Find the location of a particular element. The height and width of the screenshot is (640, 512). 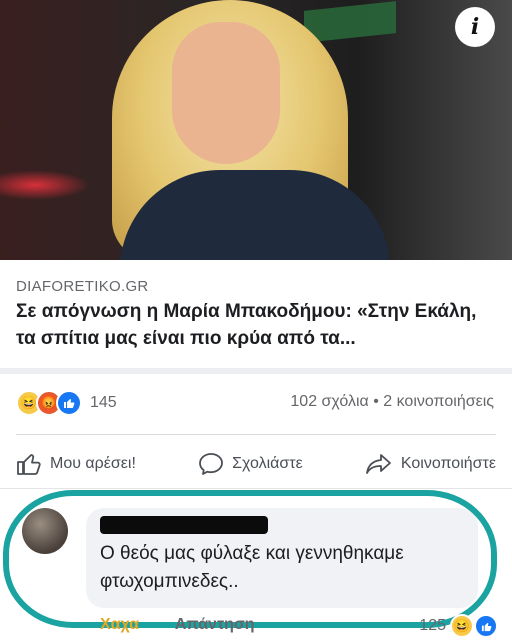

reaction-summary: 😆 😡 145 is located at coordinates (66, 403).